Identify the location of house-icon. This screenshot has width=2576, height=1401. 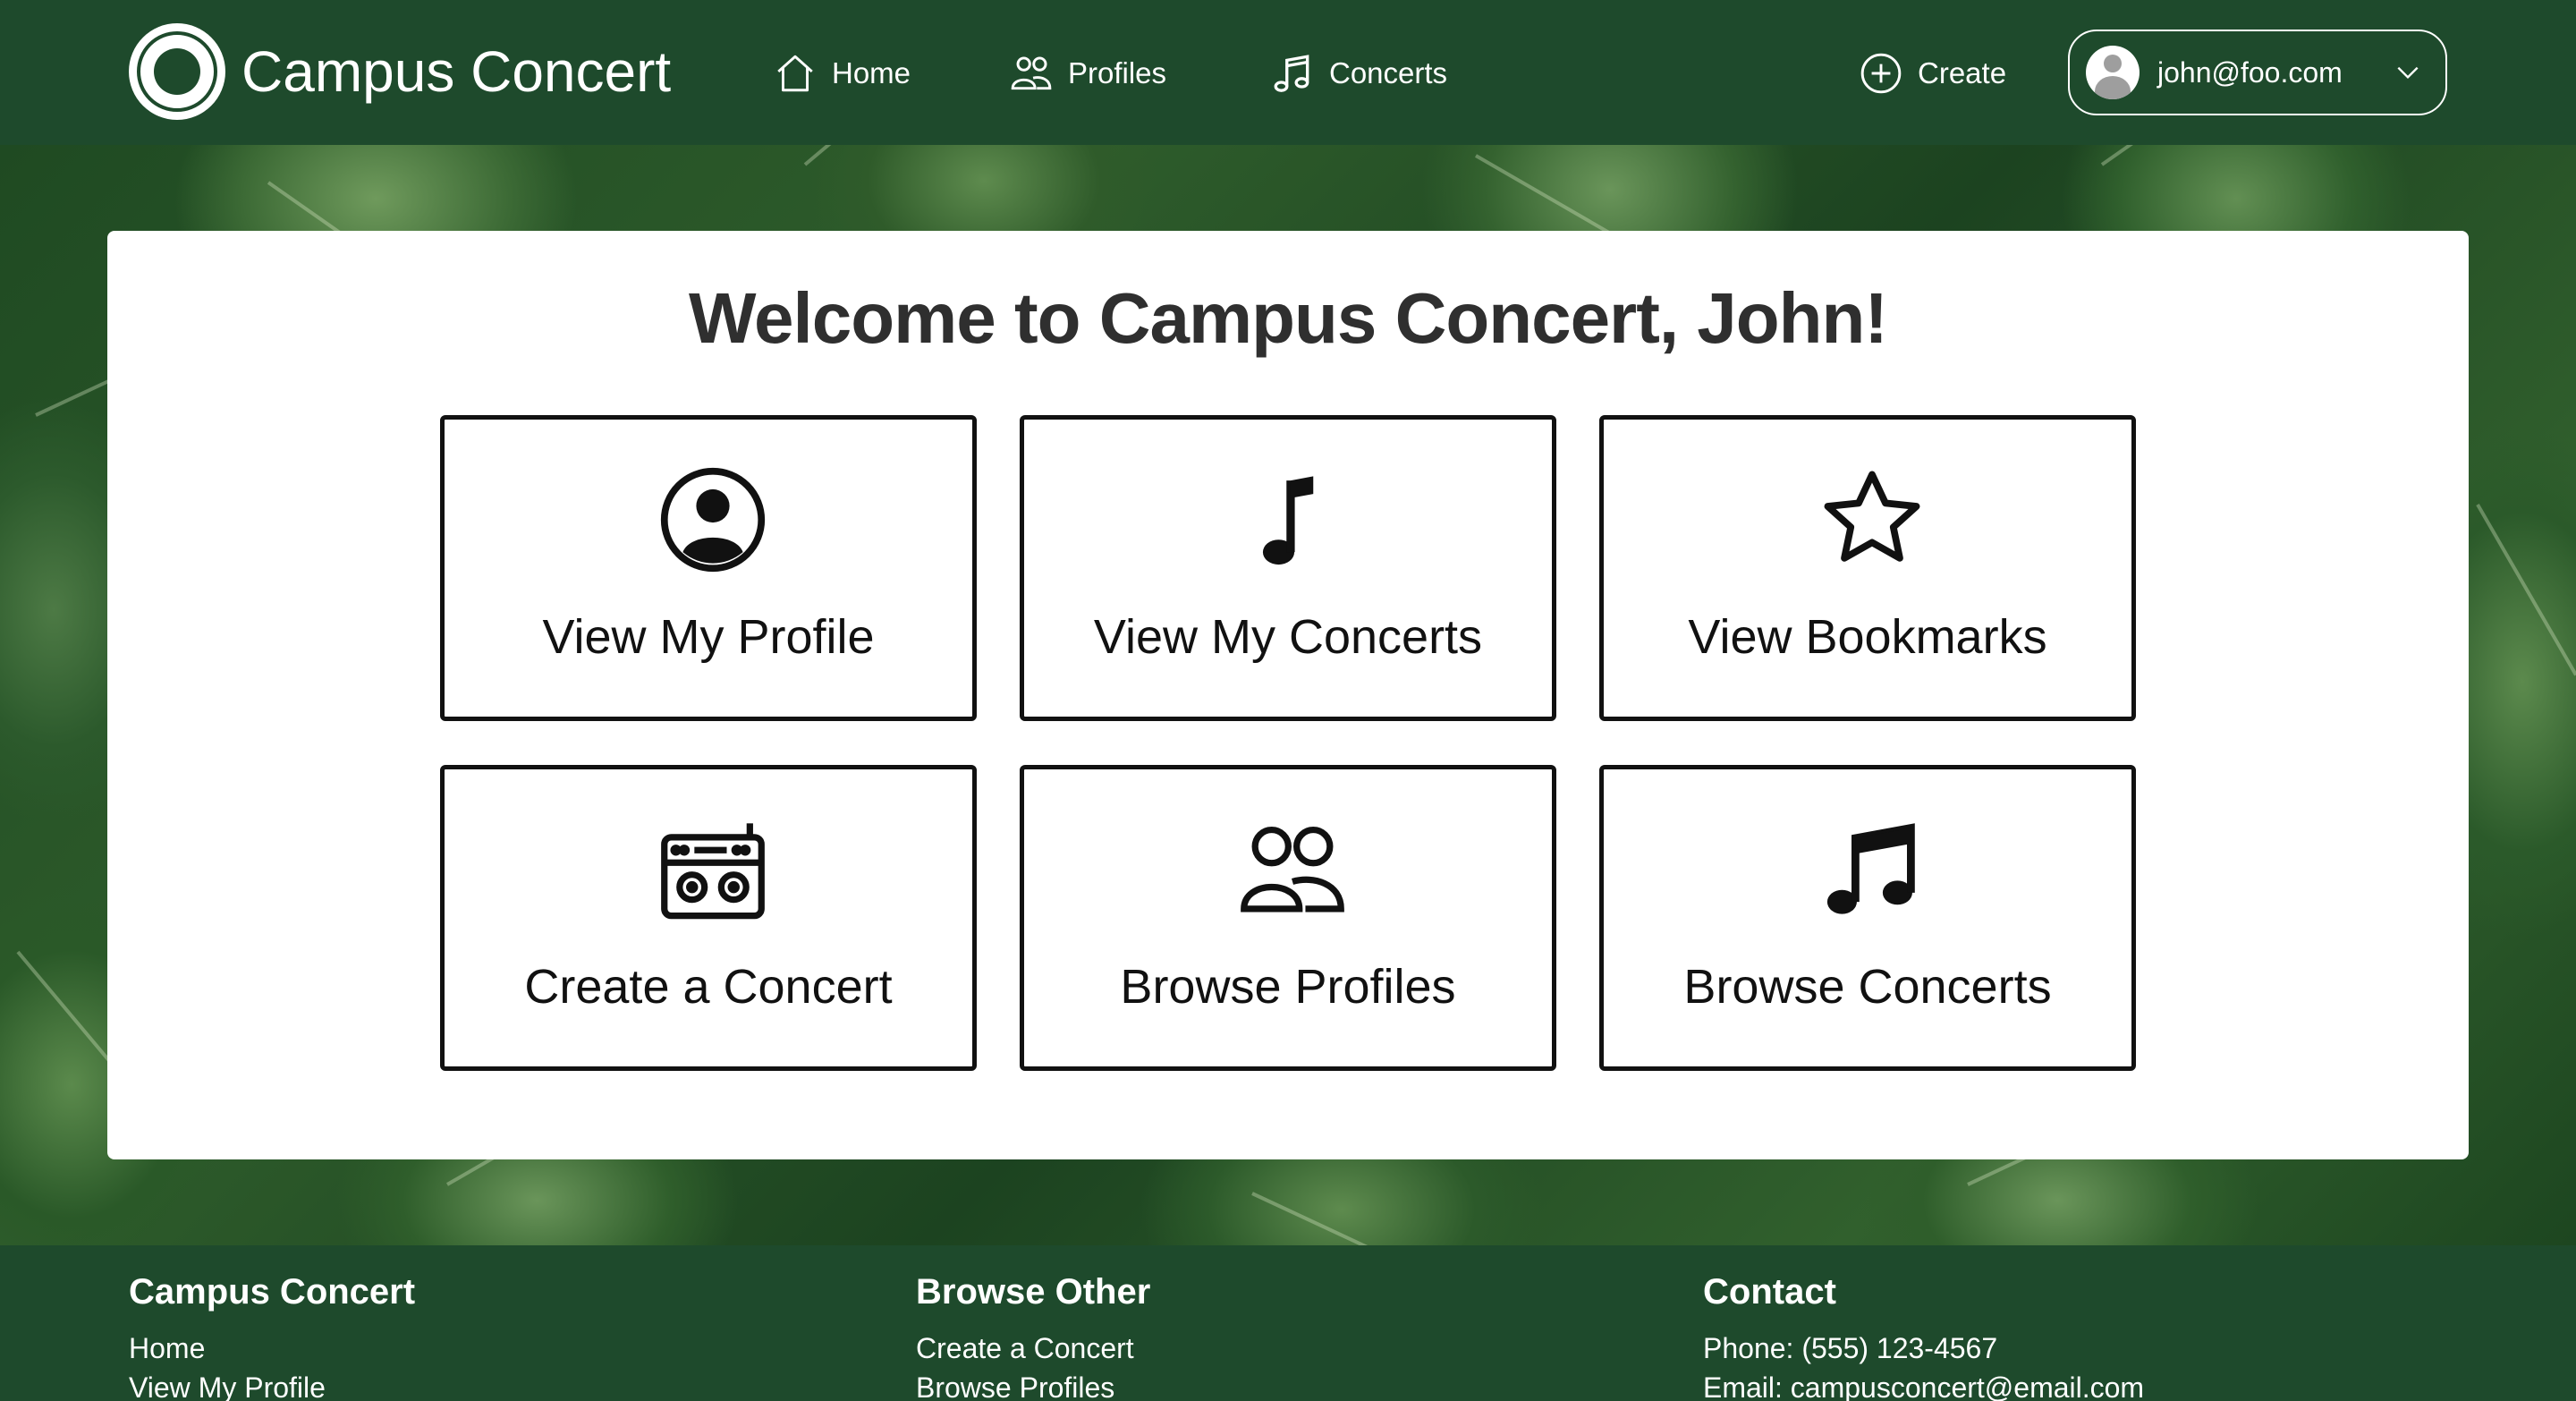
(795, 73).